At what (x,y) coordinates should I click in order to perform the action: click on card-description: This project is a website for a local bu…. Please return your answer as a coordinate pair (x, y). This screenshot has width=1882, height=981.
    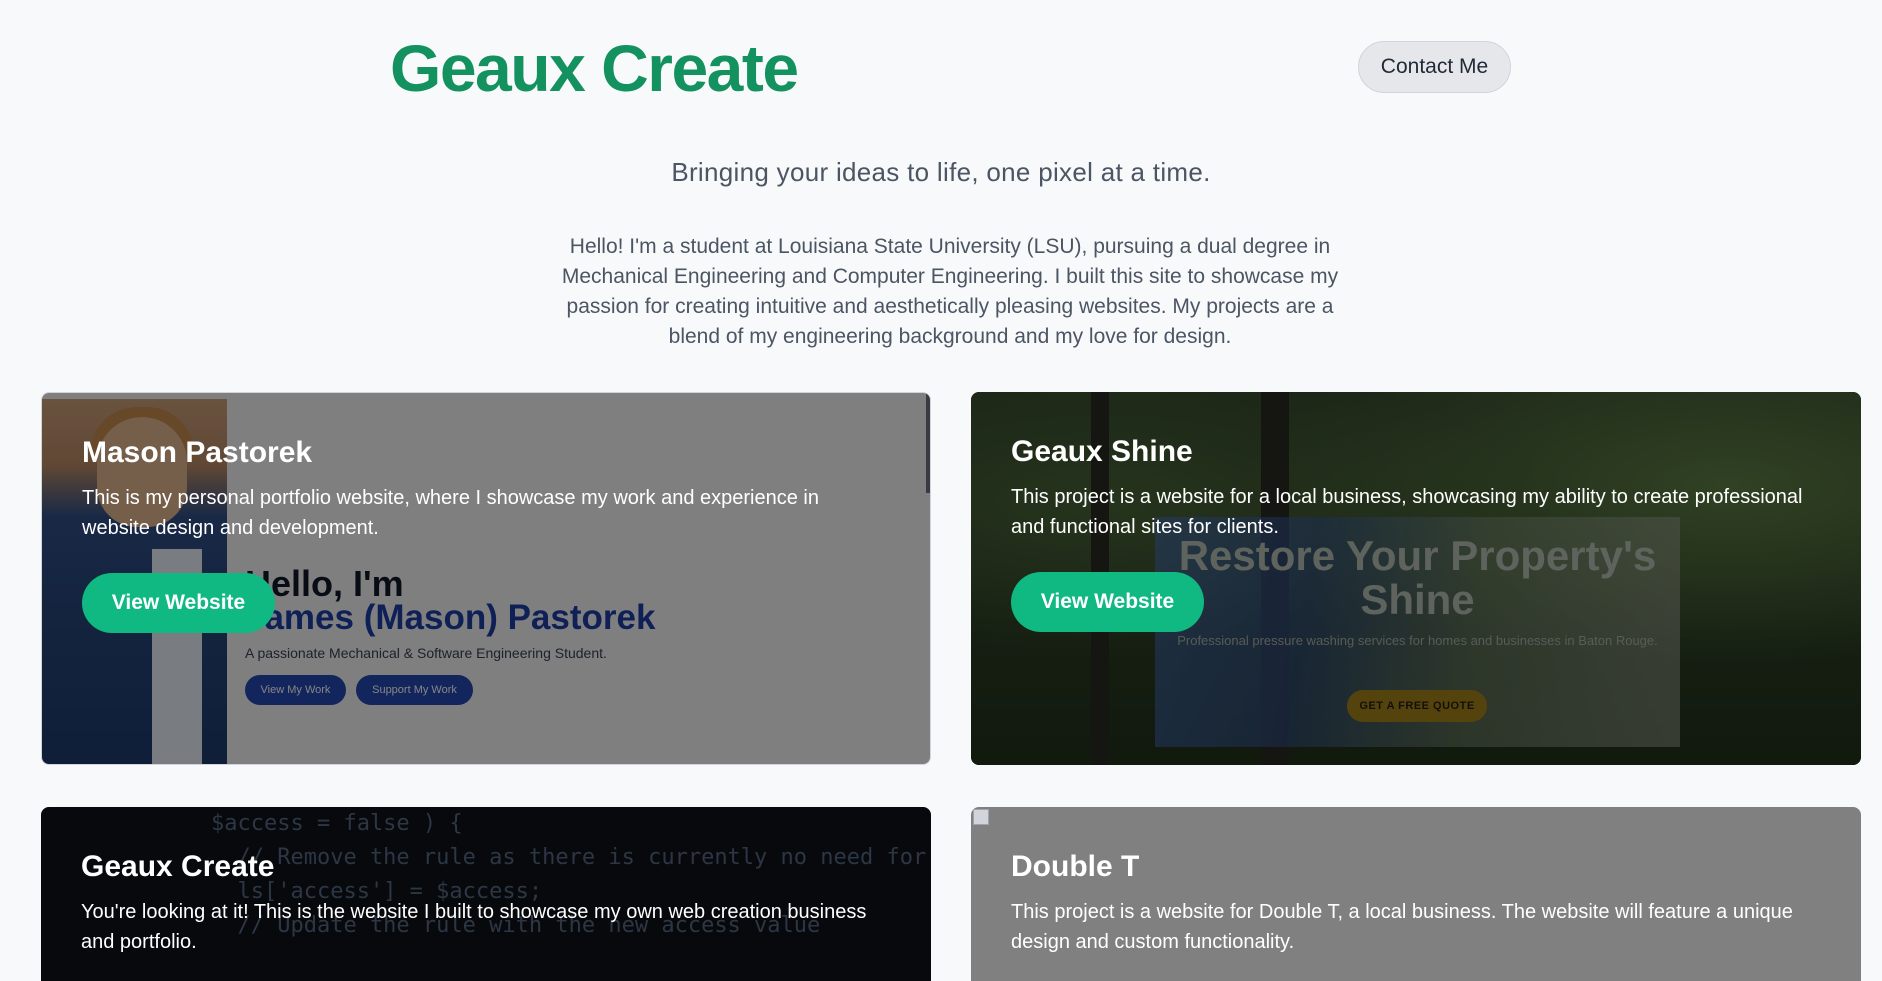
    Looking at the image, I should click on (1407, 512).